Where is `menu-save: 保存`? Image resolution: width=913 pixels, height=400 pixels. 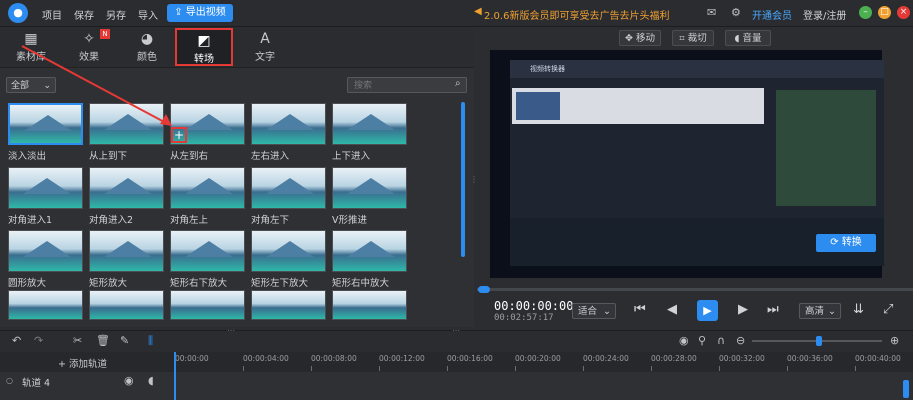 menu-save: 保存 is located at coordinates (84, 14).